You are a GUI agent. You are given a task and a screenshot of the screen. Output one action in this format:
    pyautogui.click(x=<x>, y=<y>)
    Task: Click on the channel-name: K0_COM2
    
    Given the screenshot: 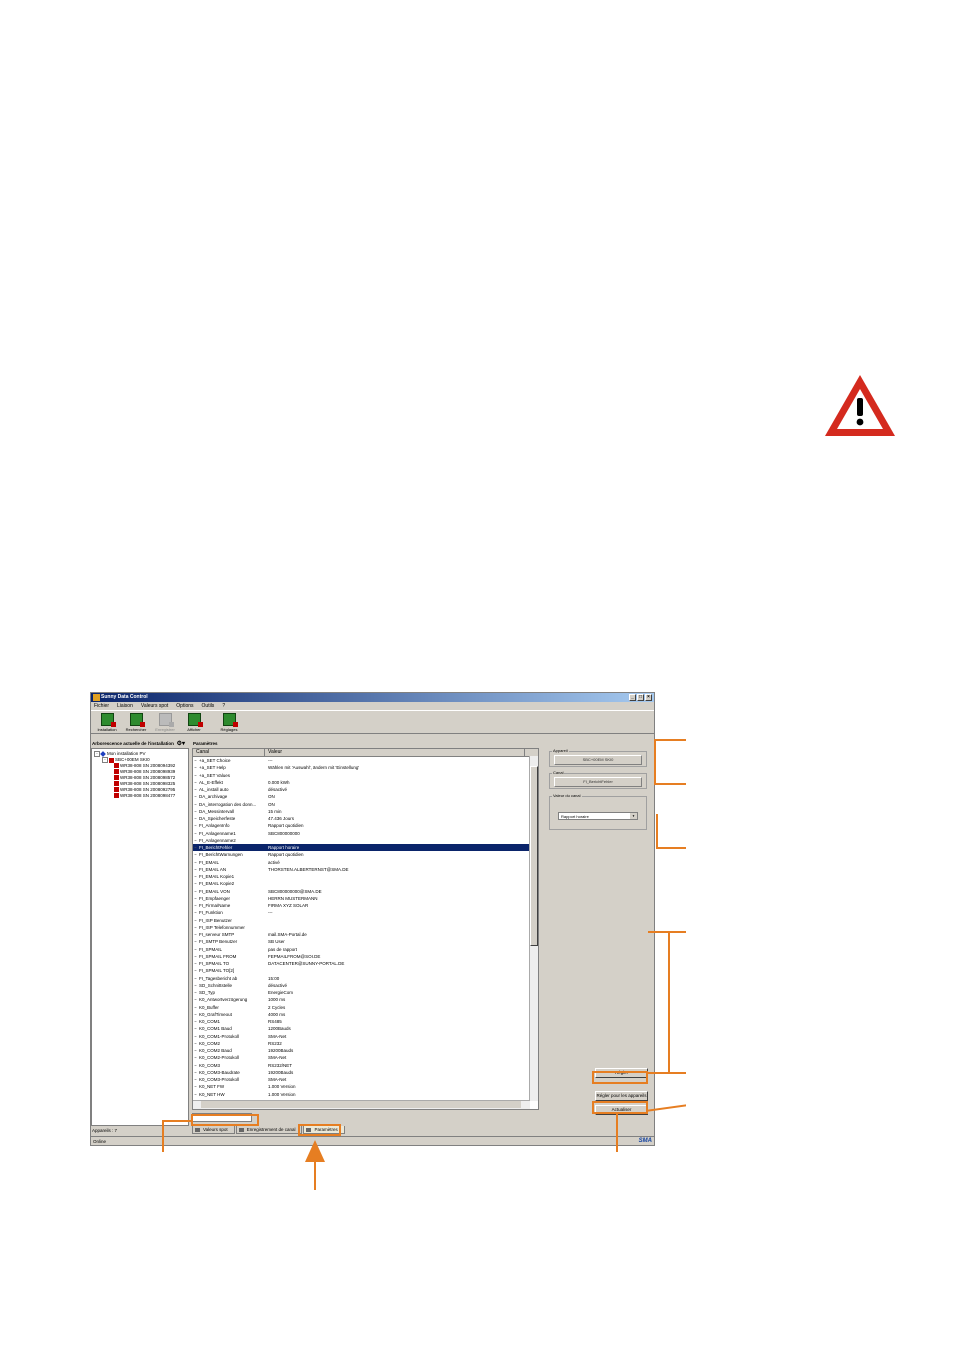 What is the action you would take?
    pyautogui.click(x=210, y=1043)
    